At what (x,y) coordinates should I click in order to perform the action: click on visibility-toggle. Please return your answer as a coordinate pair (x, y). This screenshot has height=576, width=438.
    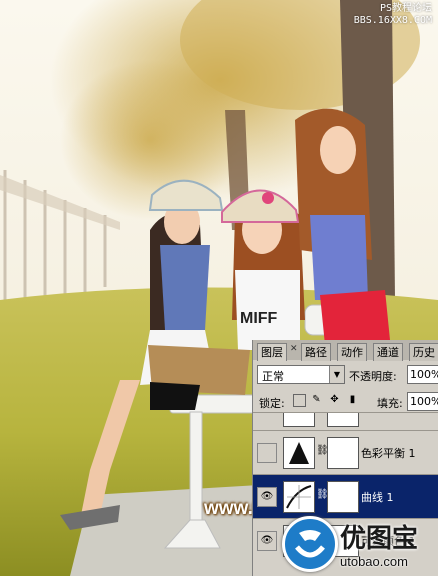
    Looking at the image, I should click on (267, 453).